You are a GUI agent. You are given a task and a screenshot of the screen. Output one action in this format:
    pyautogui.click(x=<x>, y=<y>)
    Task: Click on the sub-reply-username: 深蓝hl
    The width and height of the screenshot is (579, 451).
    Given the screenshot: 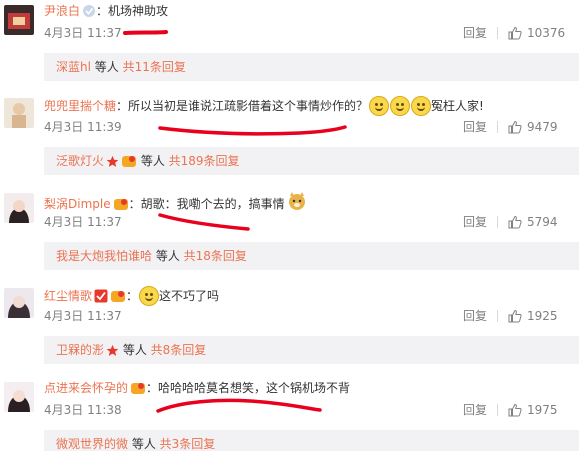 What is the action you would take?
    pyautogui.click(x=73, y=67)
    